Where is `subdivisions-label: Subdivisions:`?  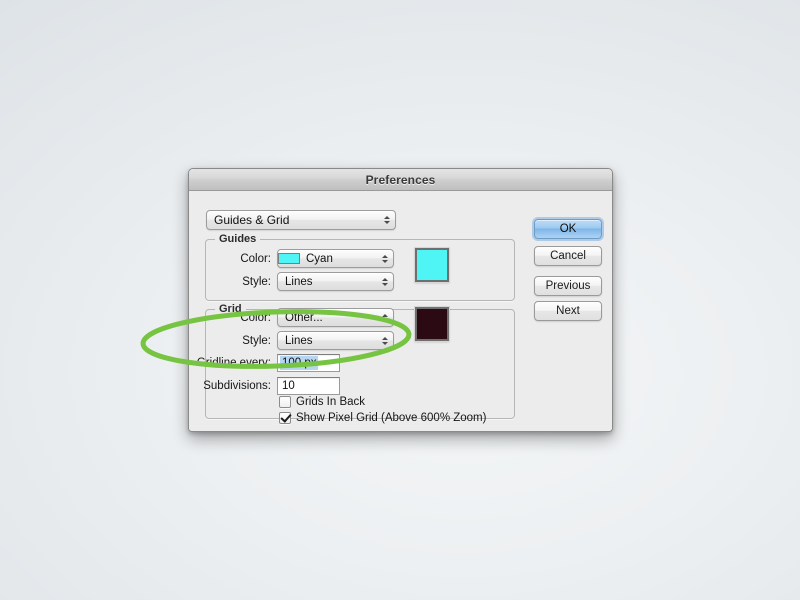
subdivisions-label: Subdivisions: is located at coordinates (237, 386).